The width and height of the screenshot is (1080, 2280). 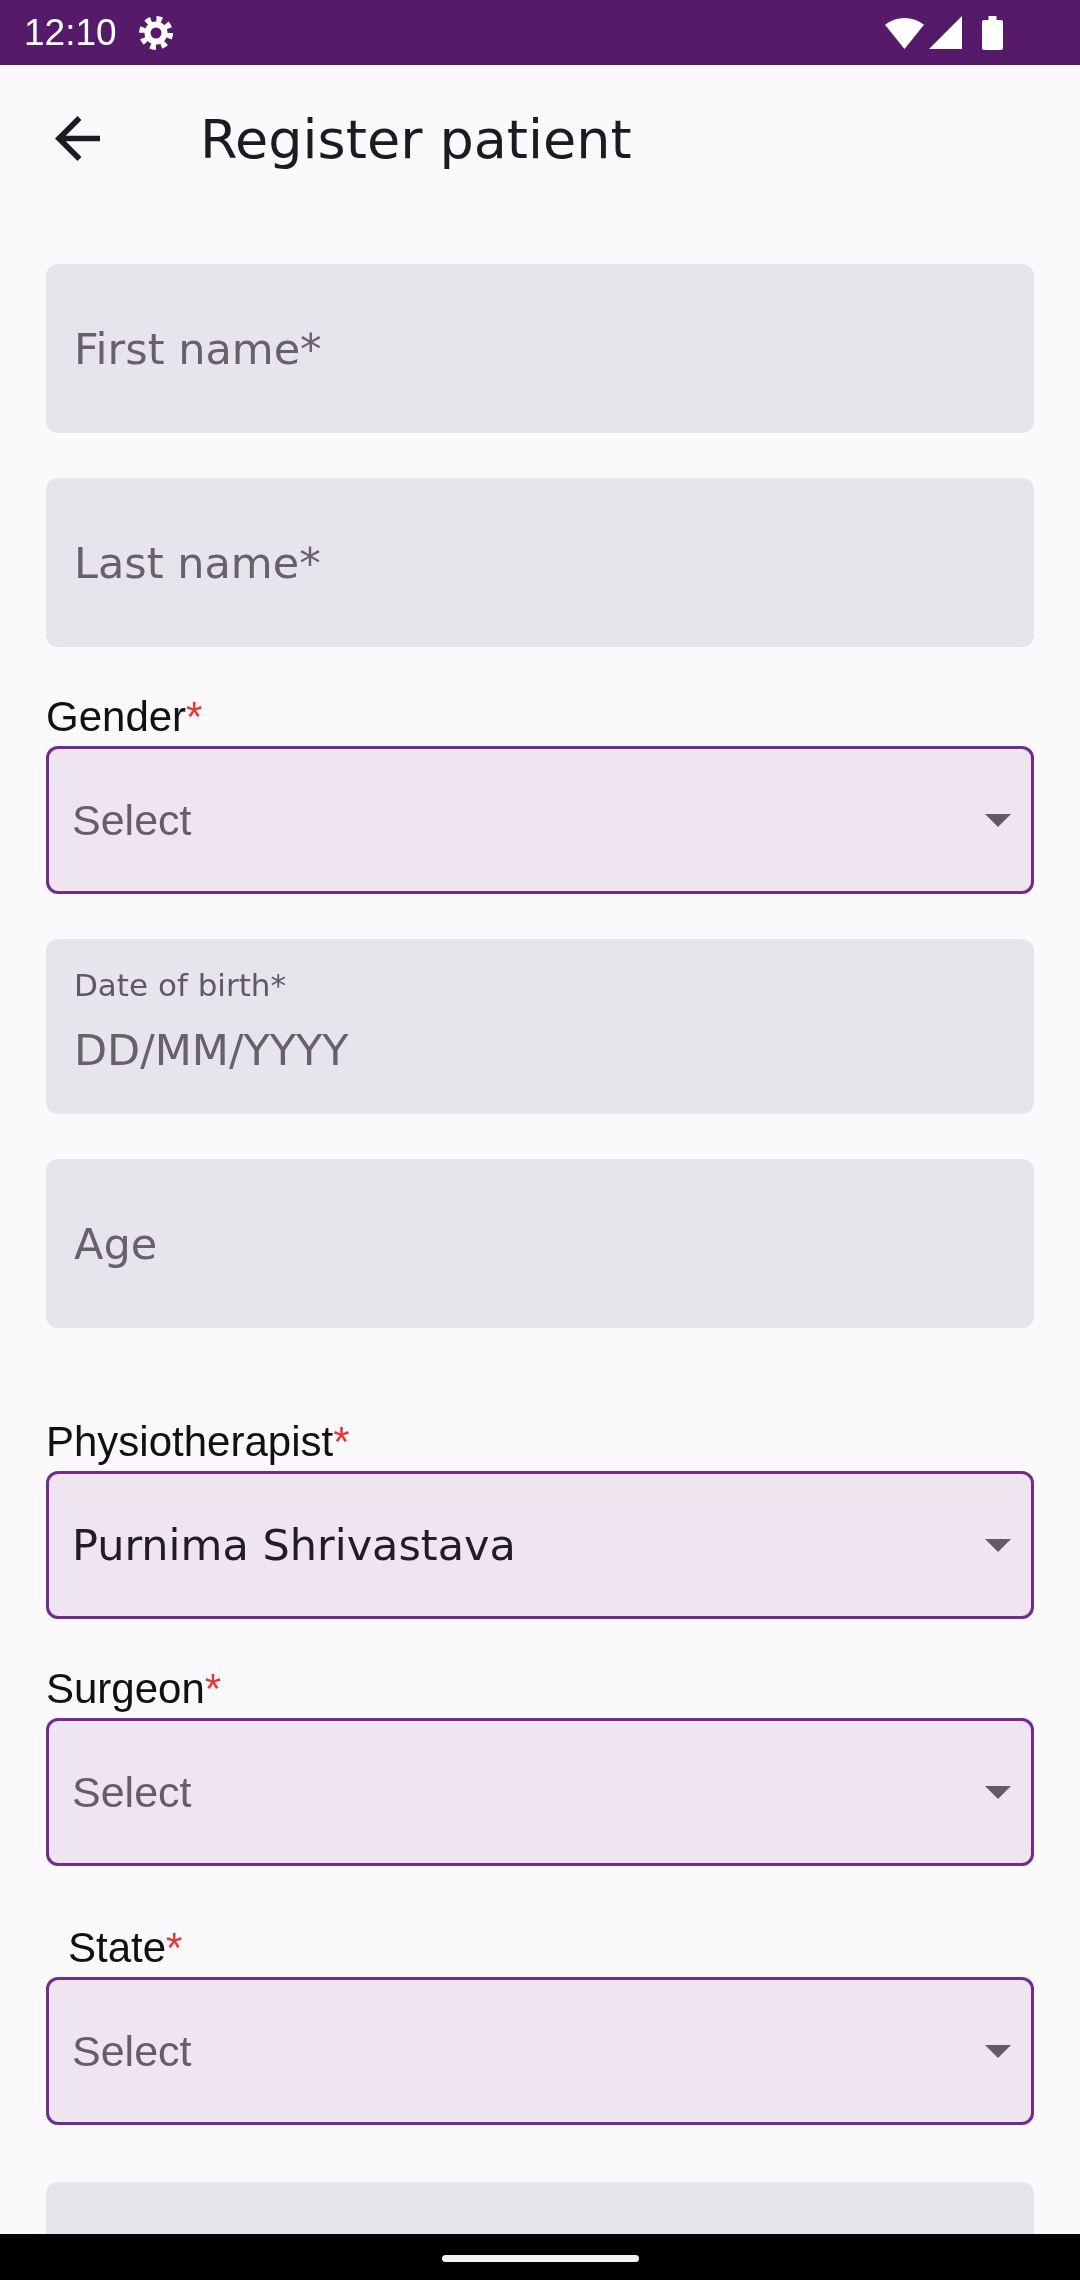 I want to click on field-label: State, so click(x=117, y=1948).